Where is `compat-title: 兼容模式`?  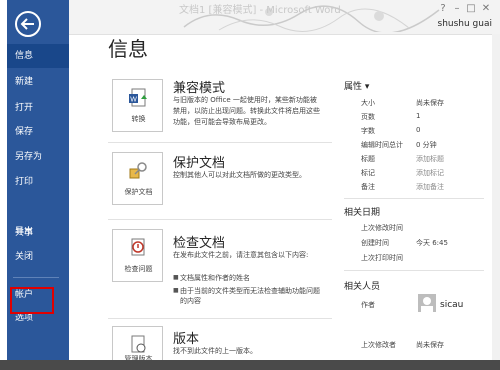 compat-title: 兼容模式 is located at coordinates (199, 88).